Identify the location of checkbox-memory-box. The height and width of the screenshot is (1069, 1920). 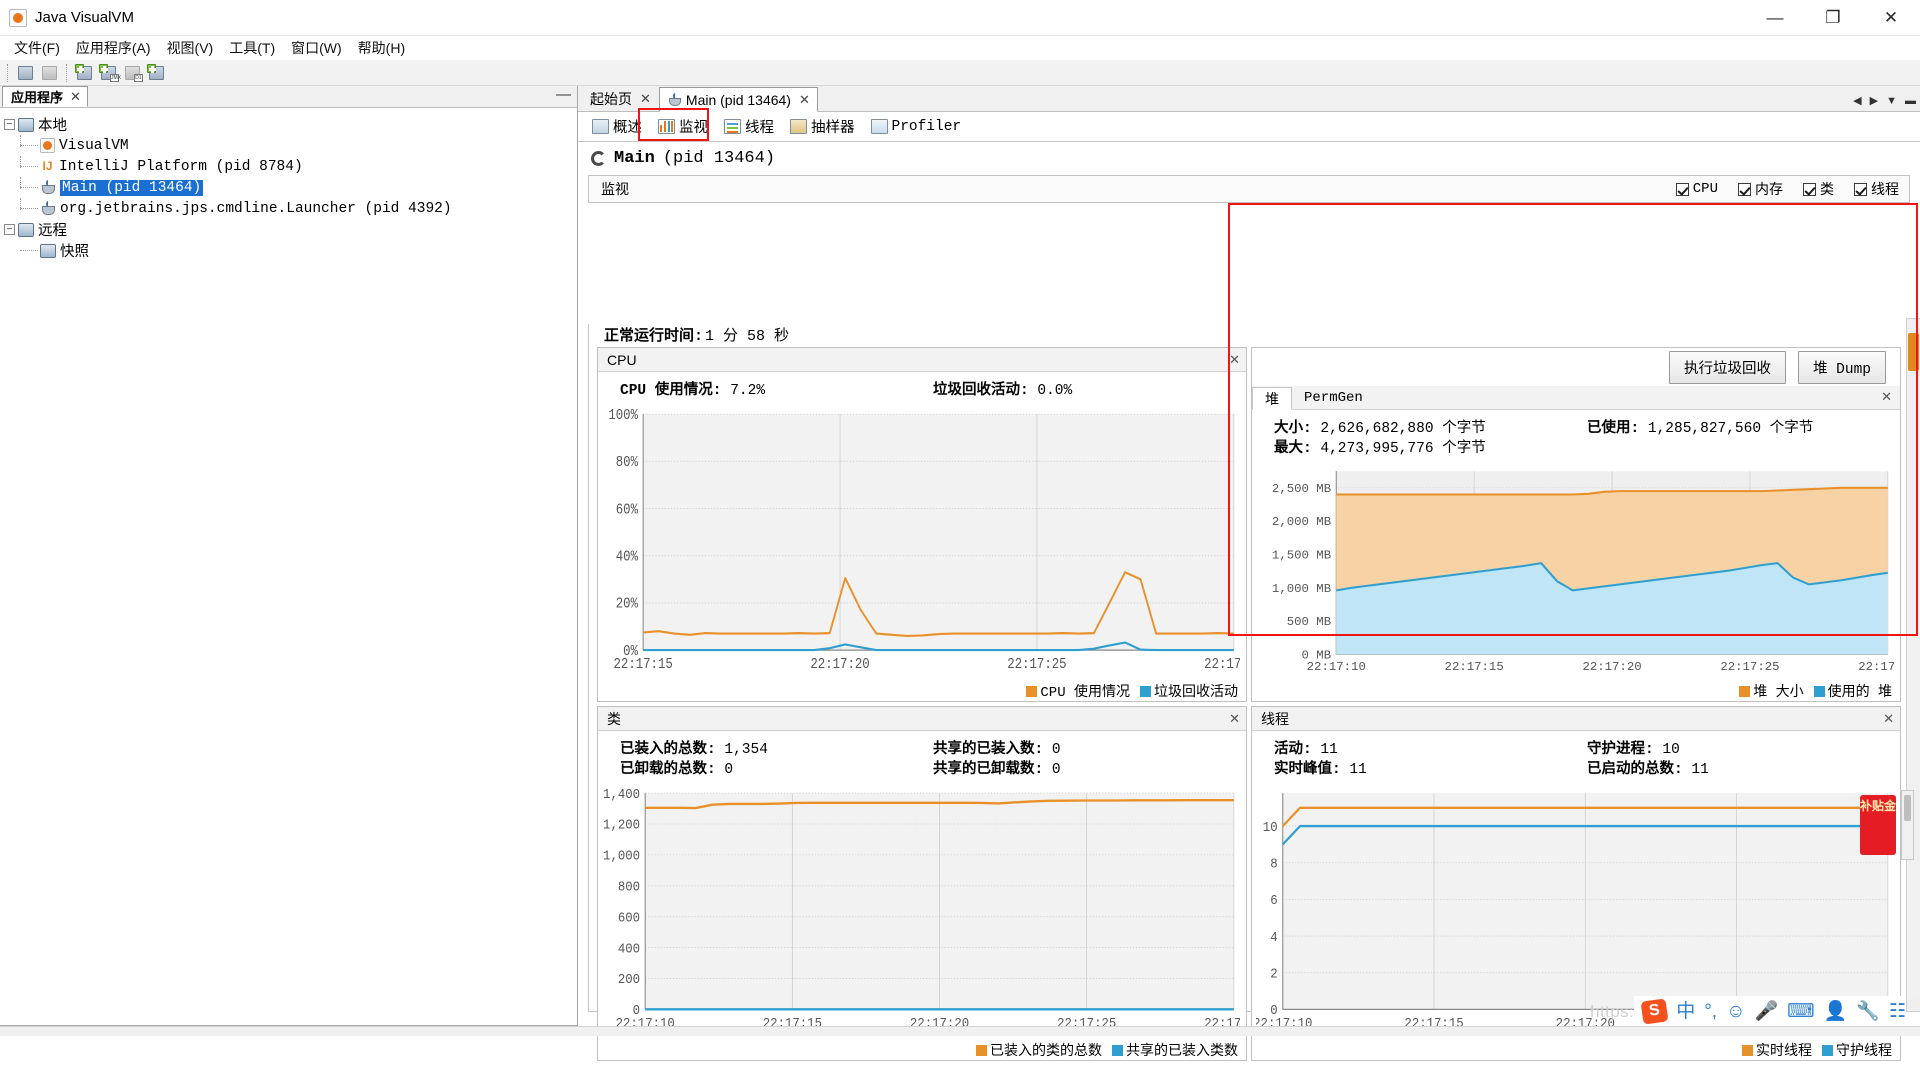
(1744, 189).